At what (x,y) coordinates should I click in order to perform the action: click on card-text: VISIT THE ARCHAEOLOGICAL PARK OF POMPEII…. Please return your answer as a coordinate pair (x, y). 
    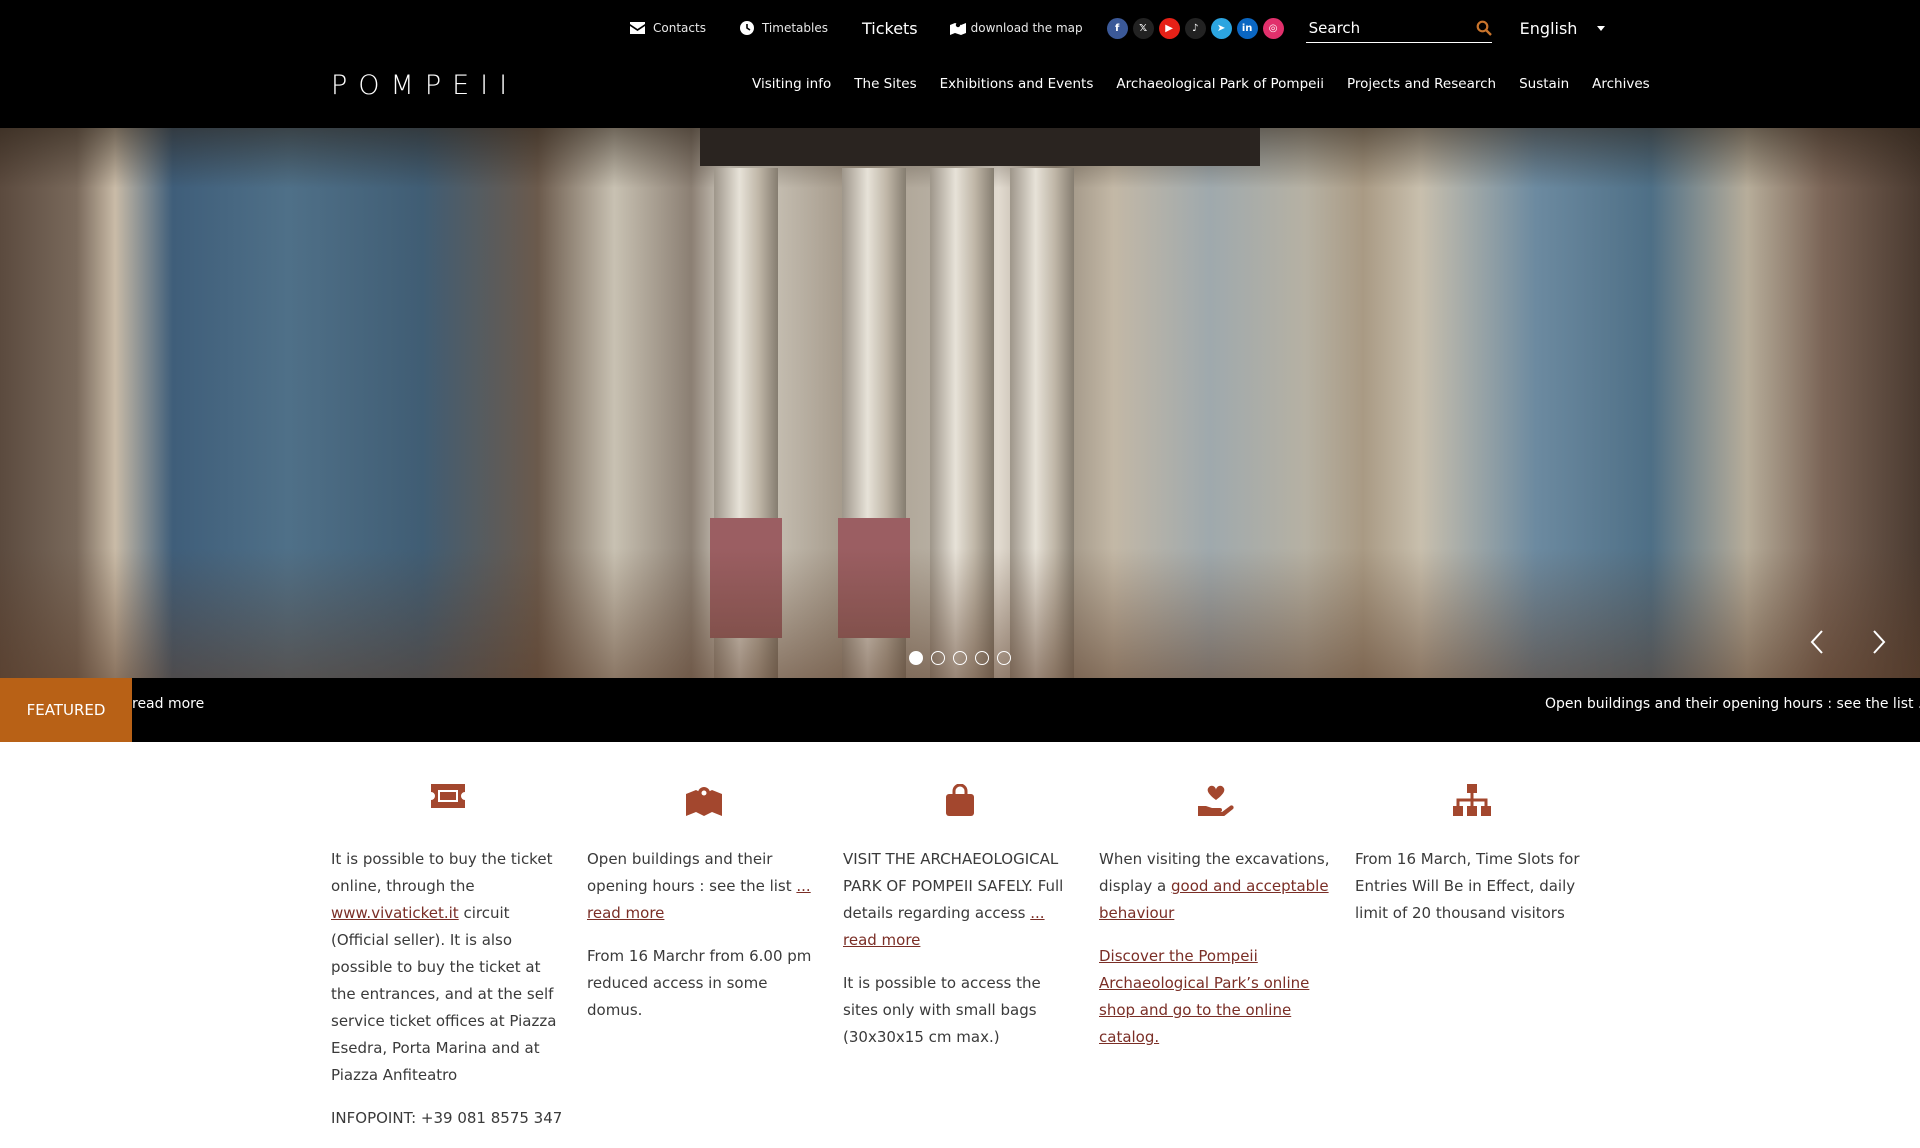
    Looking at the image, I should click on (953, 899).